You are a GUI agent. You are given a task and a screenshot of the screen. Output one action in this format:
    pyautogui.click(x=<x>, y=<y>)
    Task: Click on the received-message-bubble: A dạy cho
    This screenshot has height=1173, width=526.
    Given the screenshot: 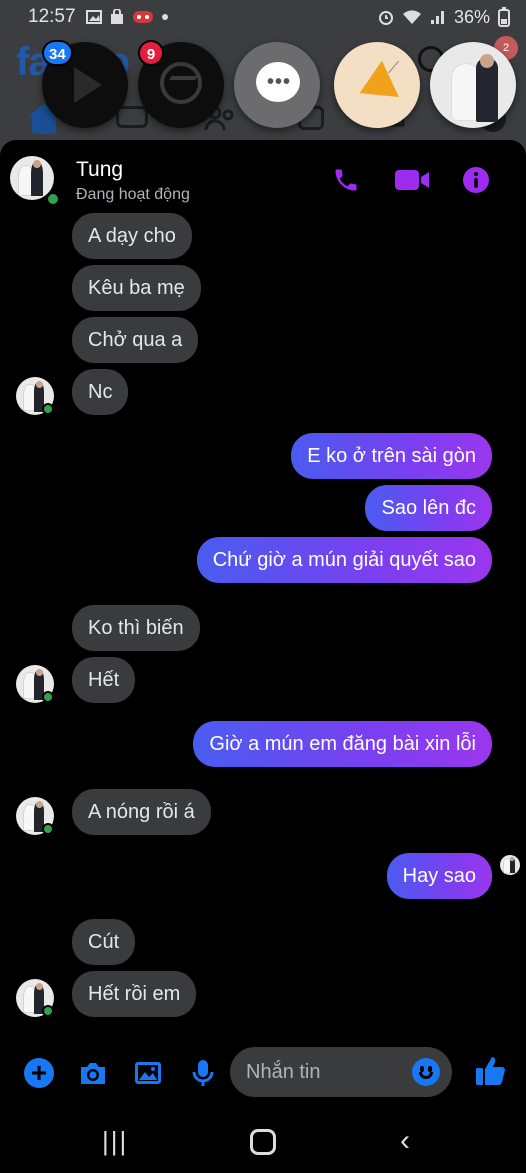 What is the action you would take?
    pyautogui.click(x=132, y=236)
    